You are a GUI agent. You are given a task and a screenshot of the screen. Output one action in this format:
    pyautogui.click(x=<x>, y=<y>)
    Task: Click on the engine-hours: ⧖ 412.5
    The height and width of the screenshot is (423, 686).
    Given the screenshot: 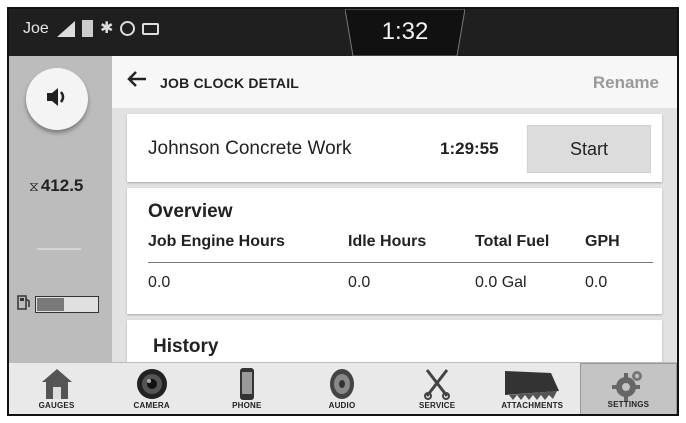 What is the action you would take?
    pyautogui.click(x=56, y=186)
    